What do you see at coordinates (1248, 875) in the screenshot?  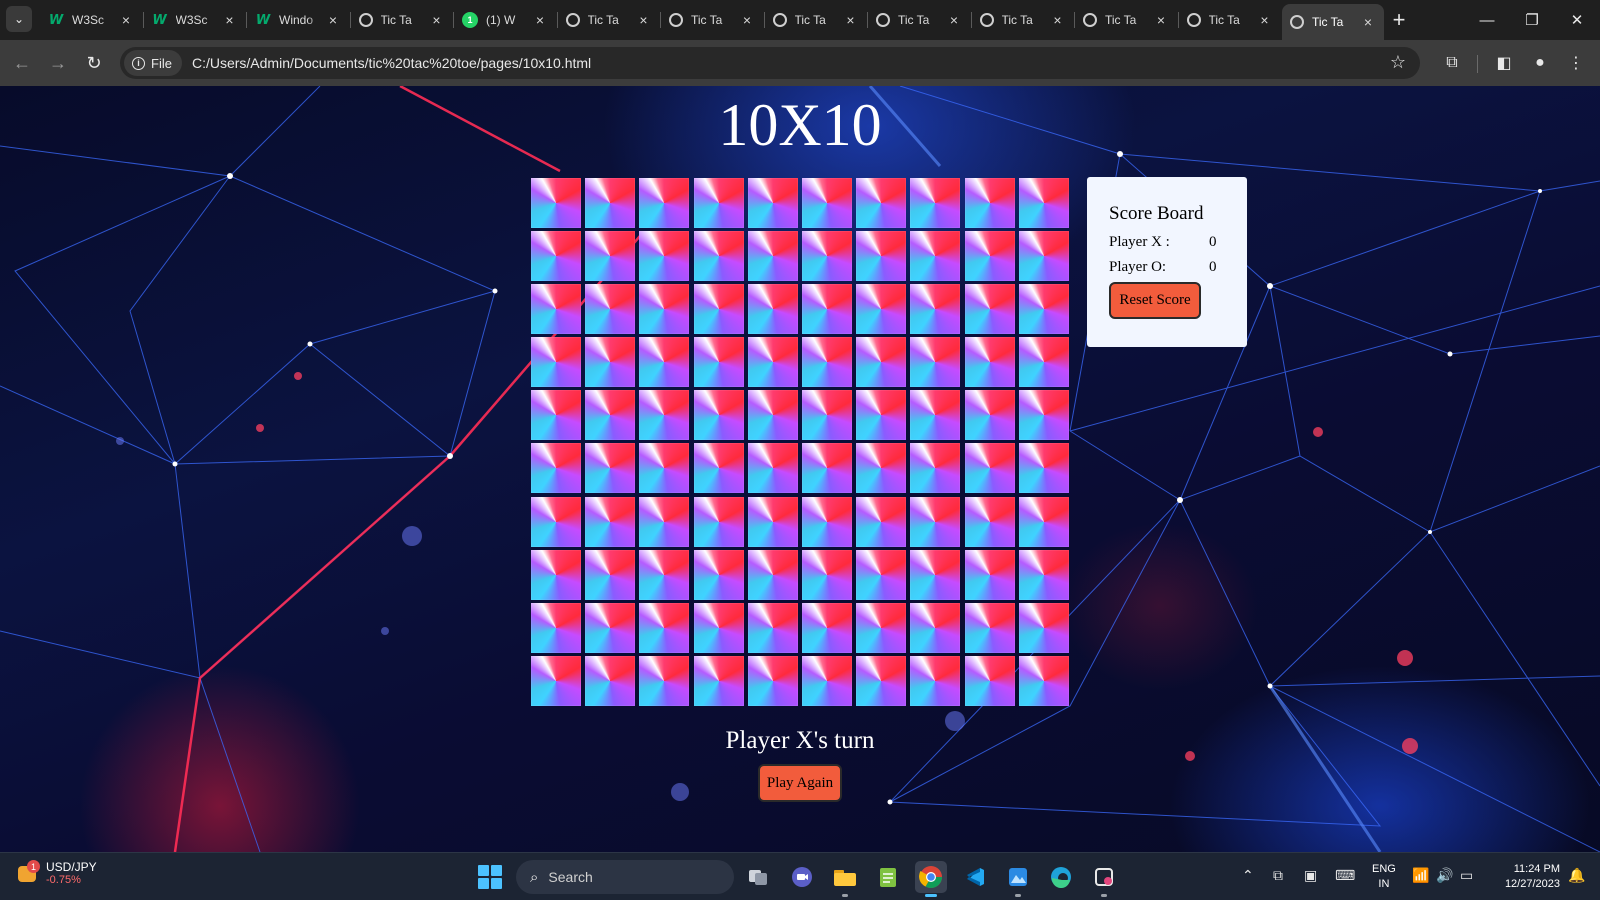 I see `tray-overflow-chevron: ⌃` at bounding box center [1248, 875].